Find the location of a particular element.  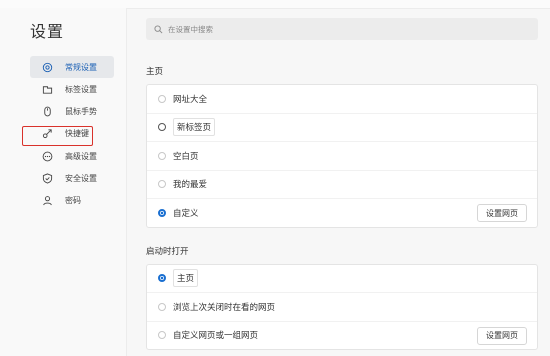

sidebar-item-advanced: 高级设置 is located at coordinates (72, 156).